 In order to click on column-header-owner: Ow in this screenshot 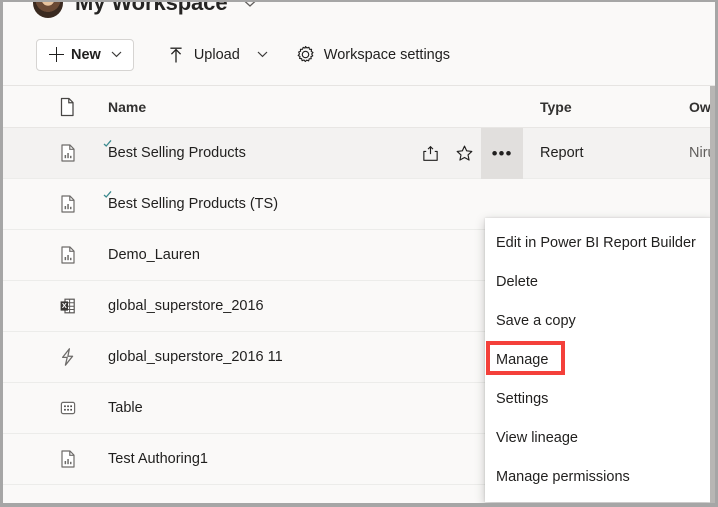, I will do `click(700, 107)`.